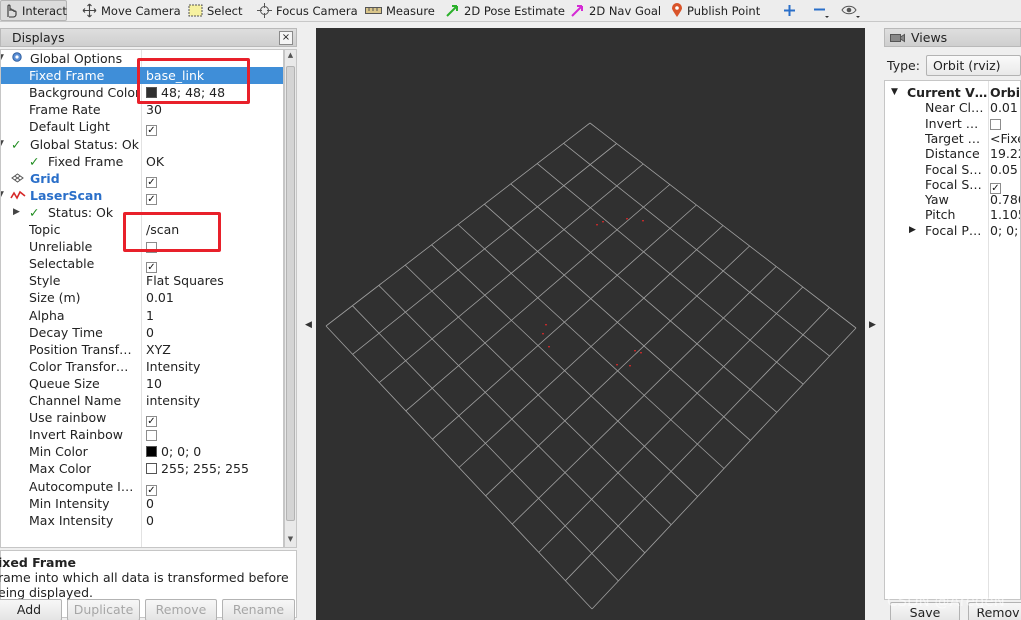 The image size is (1021, 620). I want to click on min-color-value: 0; 0; 0, so click(173, 451).